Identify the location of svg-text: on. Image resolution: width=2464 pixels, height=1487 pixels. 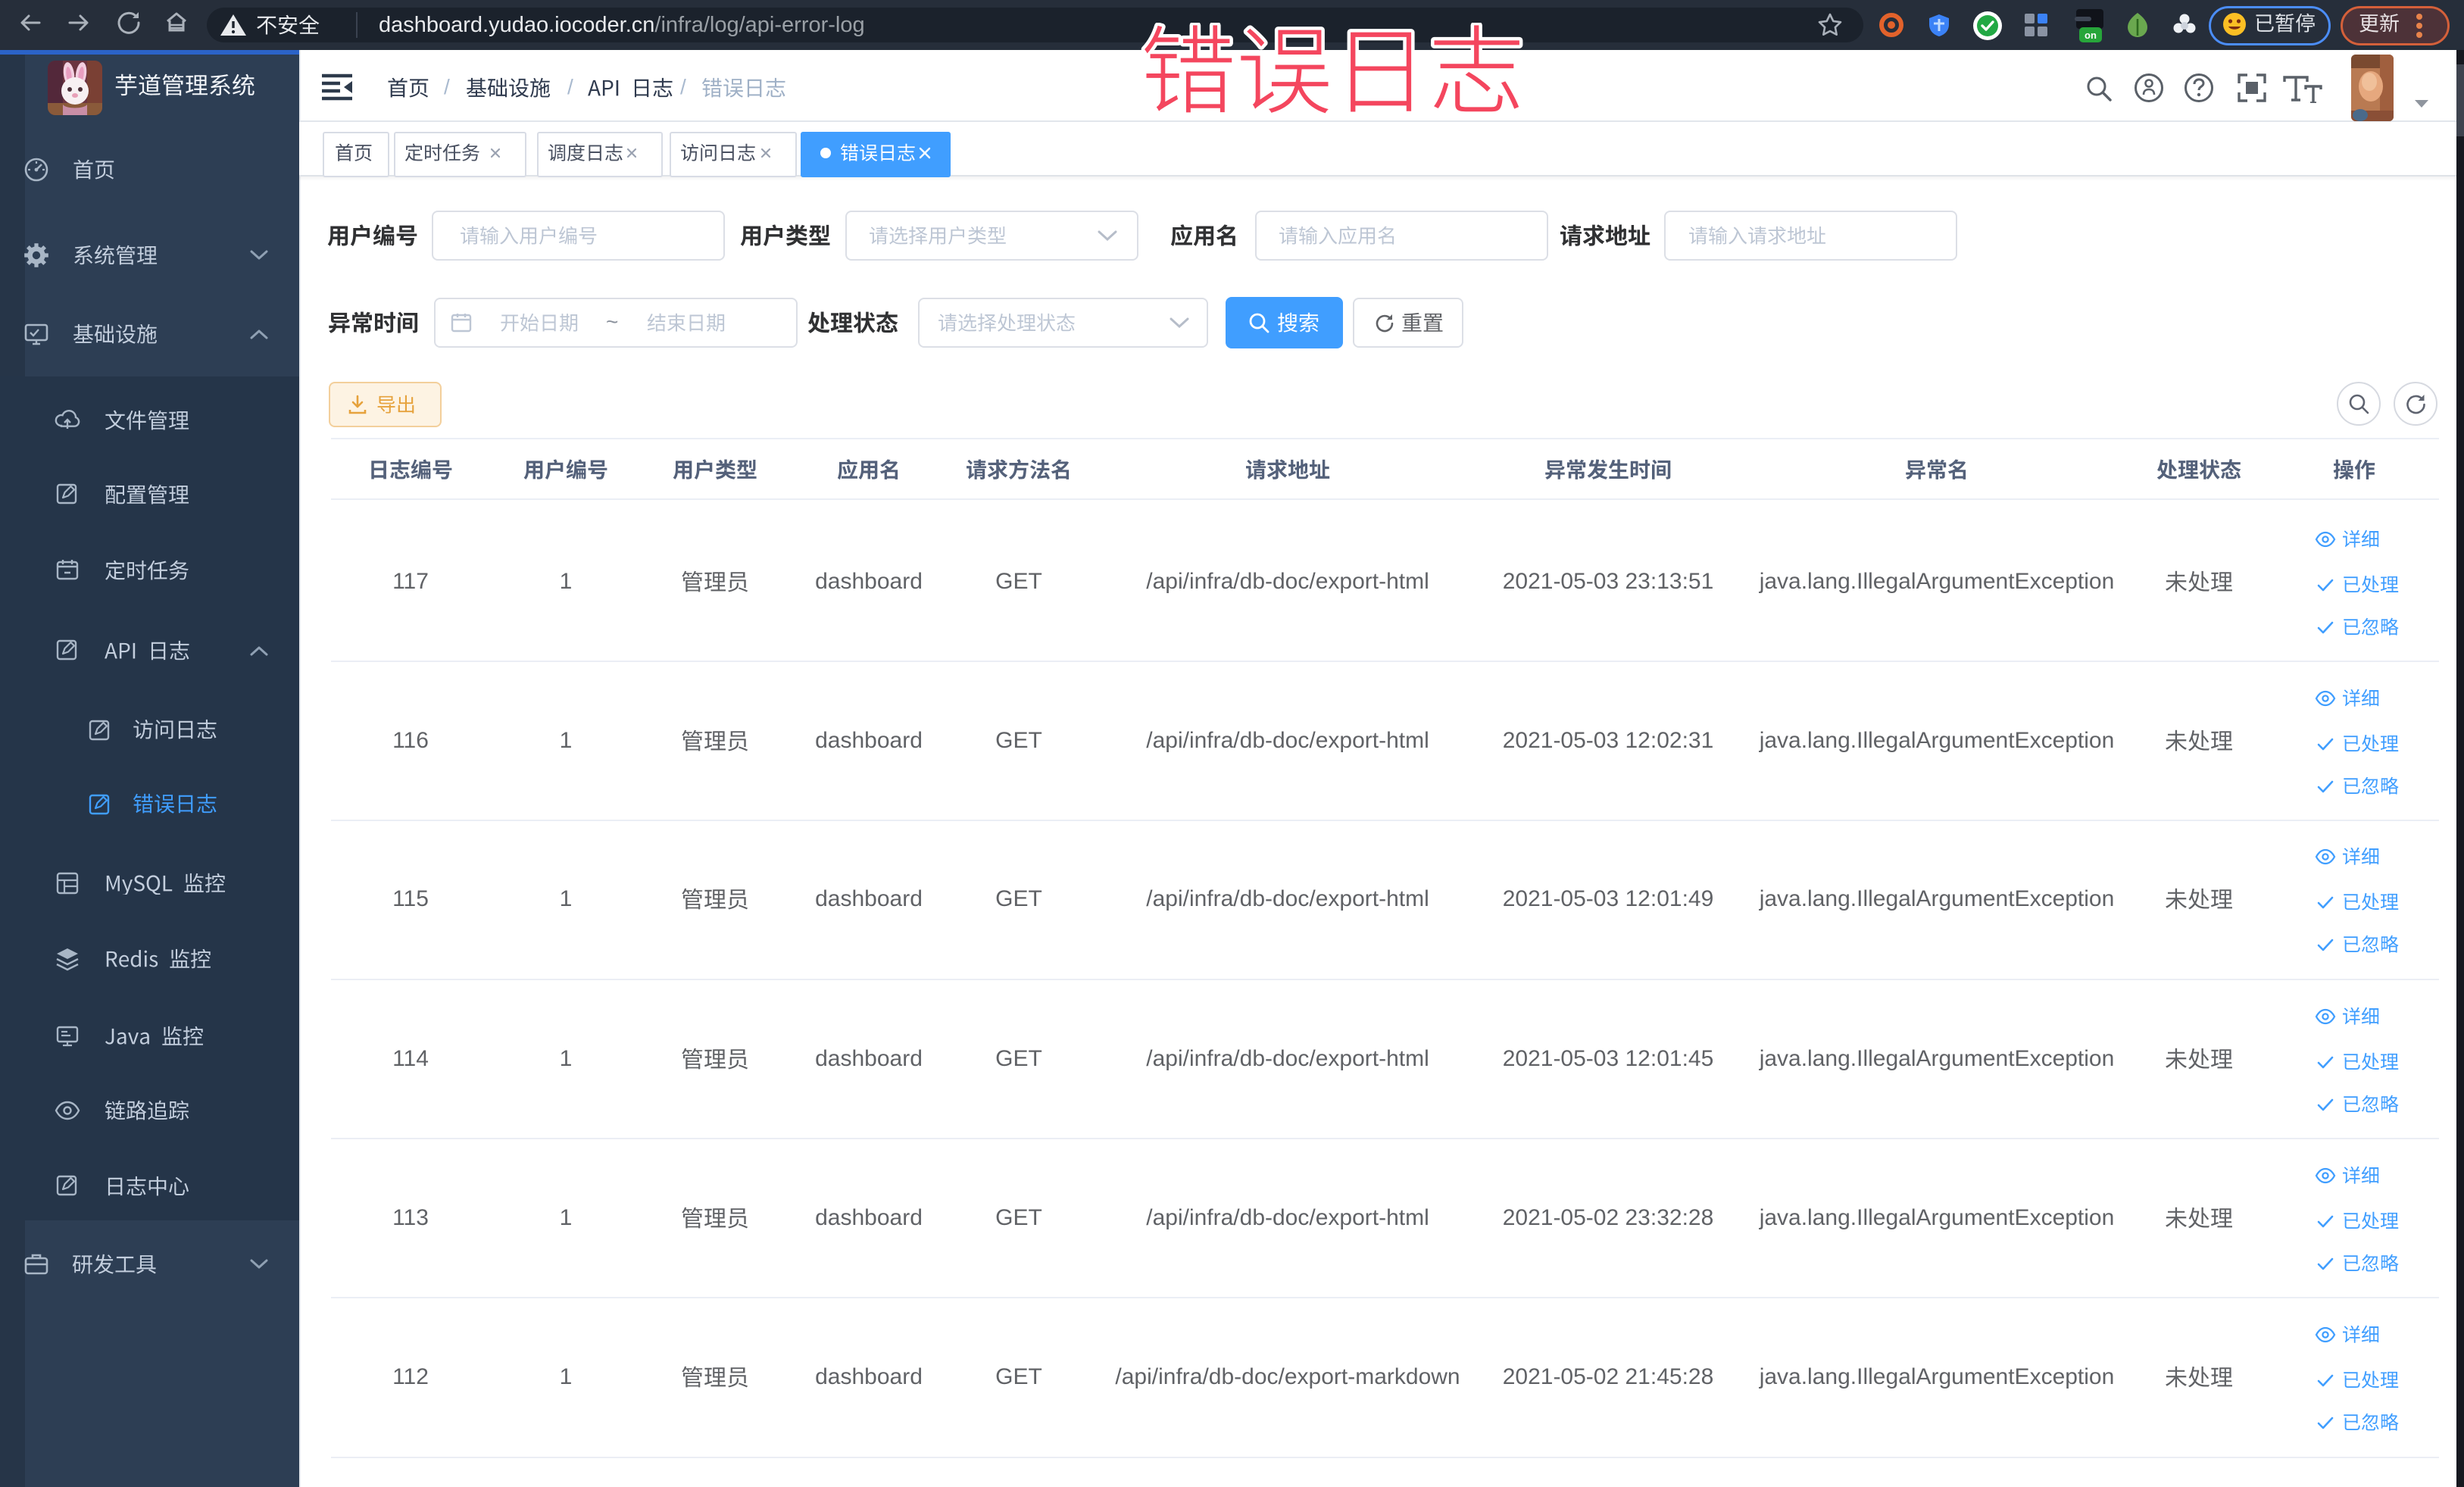
(2091, 35).